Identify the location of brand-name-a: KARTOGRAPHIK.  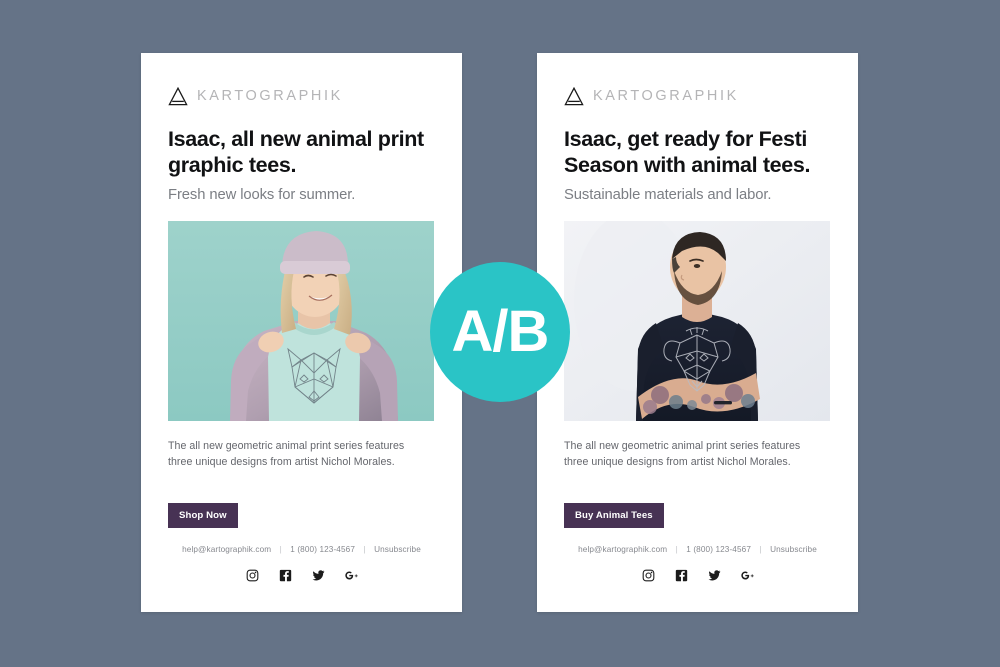
(270, 95).